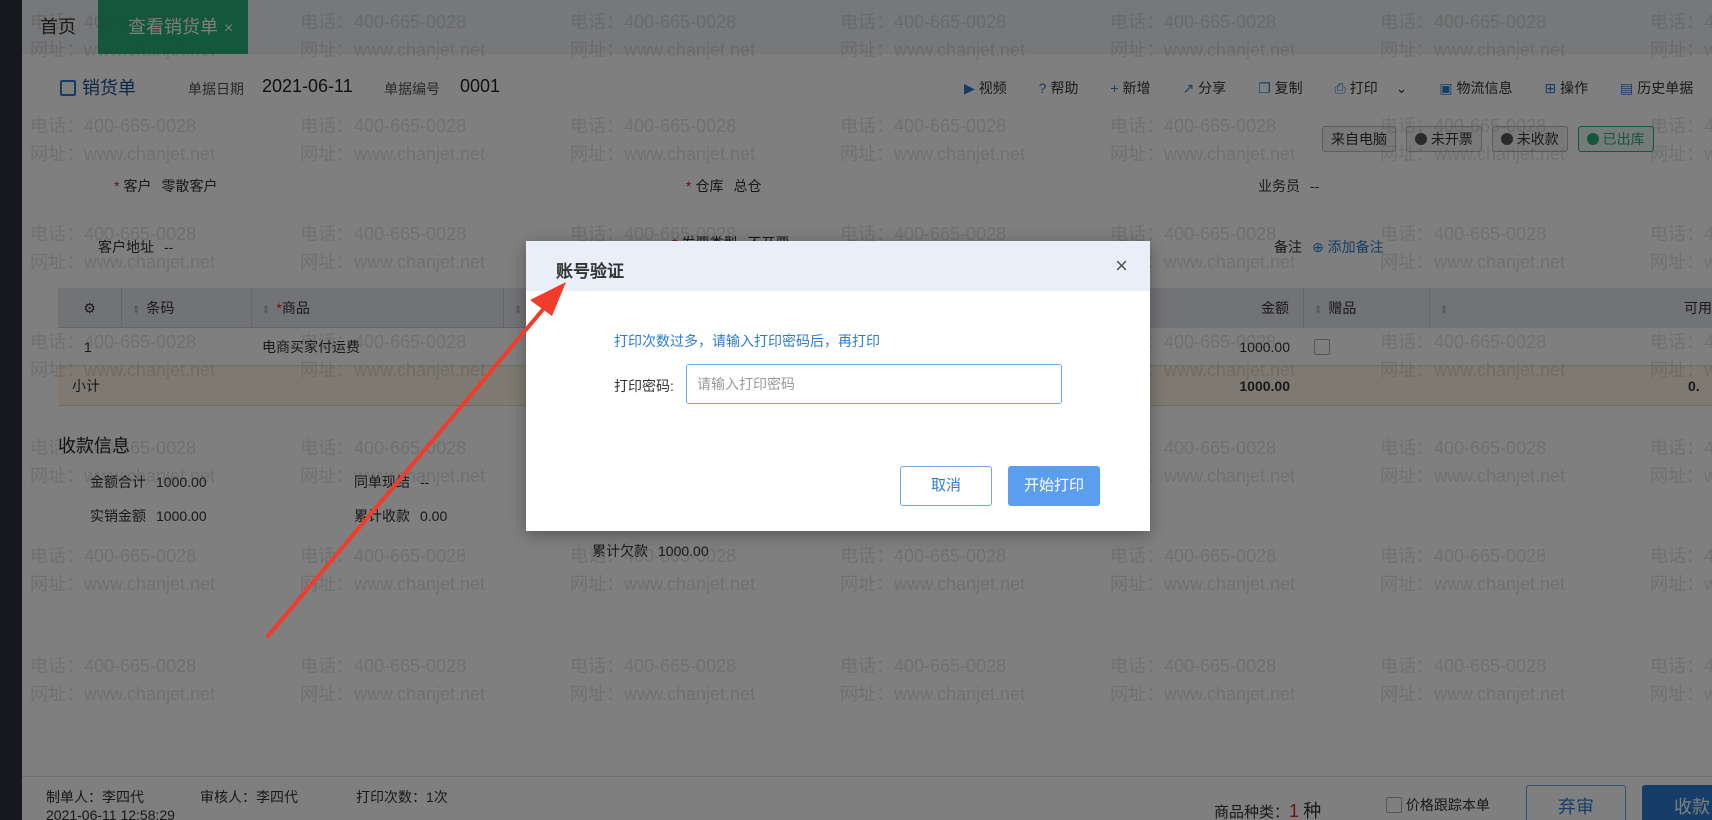  Describe the element at coordinates (644, 386) in the screenshot. I see `password-label: 打印密码:` at that location.